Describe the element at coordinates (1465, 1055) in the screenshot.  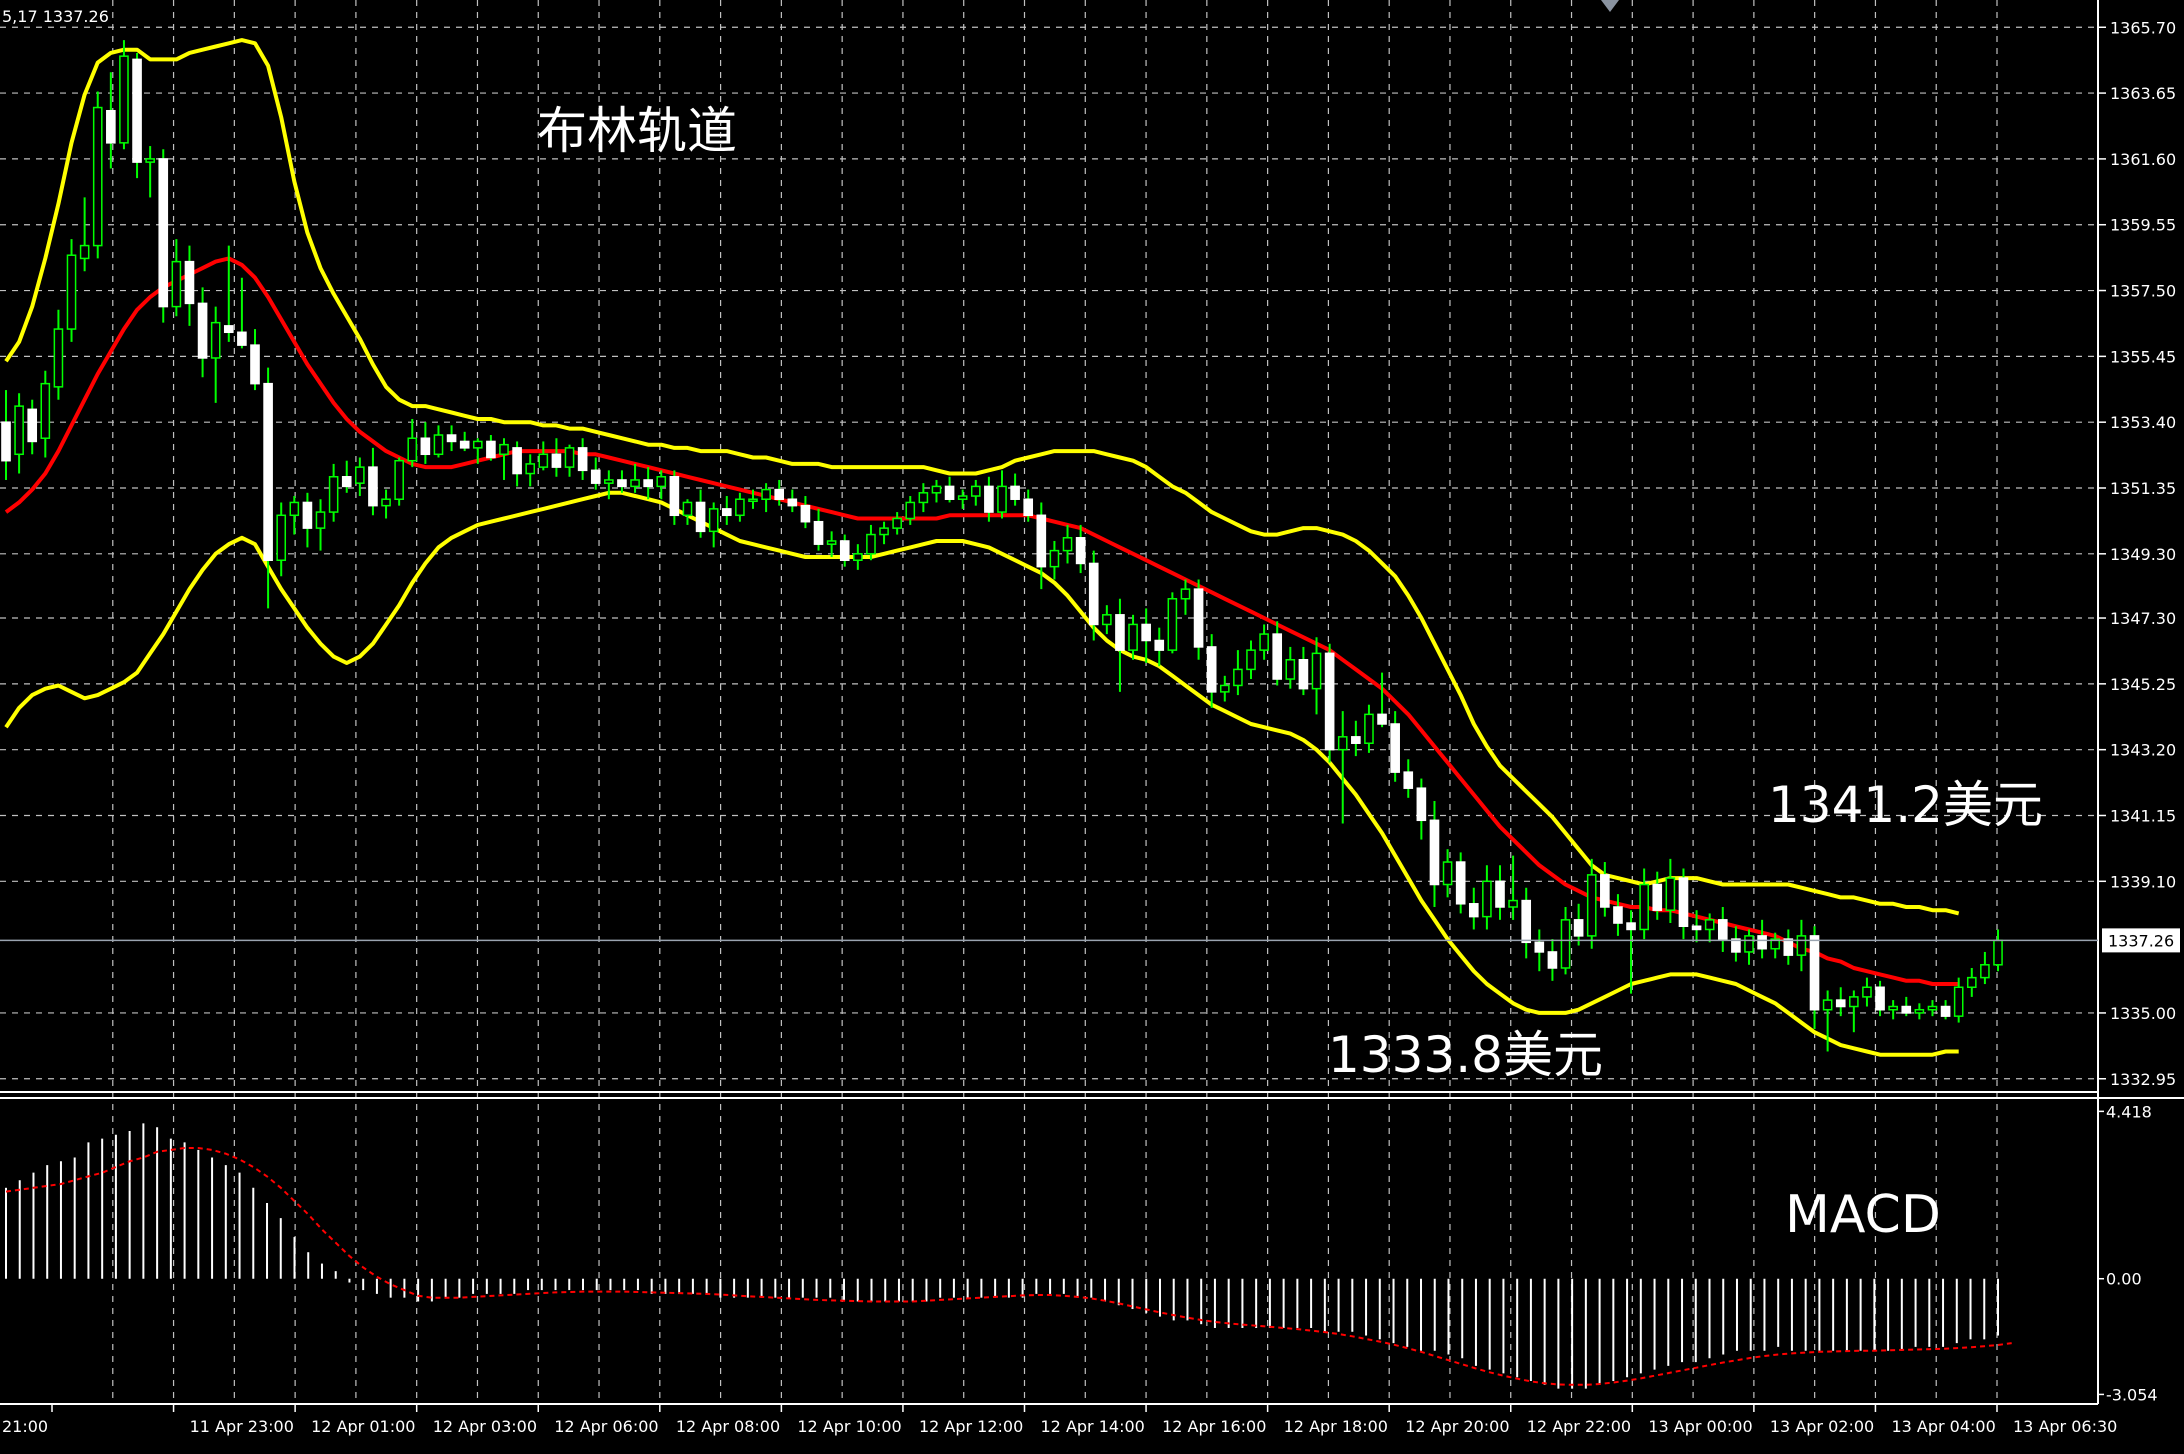
I see `lower-target-annotation: 1333.8美元` at that location.